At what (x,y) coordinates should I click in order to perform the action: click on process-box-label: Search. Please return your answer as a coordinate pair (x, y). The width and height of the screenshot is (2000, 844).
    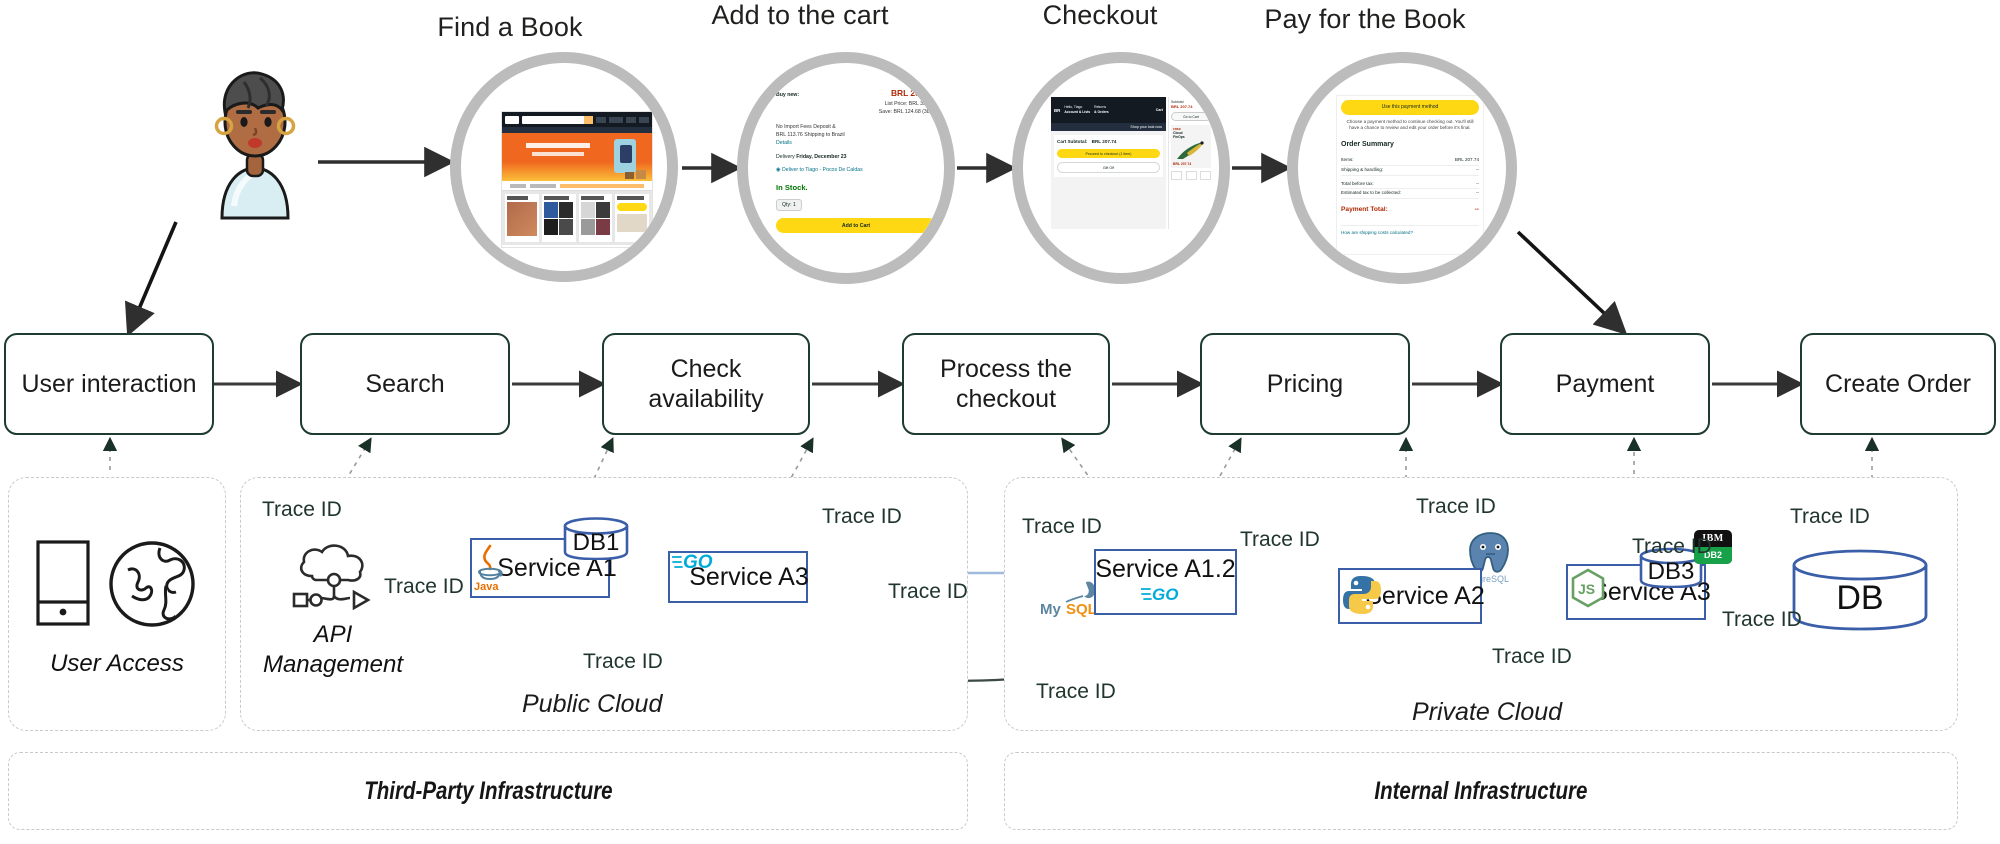
    Looking at the image, I should click on (405, 383).